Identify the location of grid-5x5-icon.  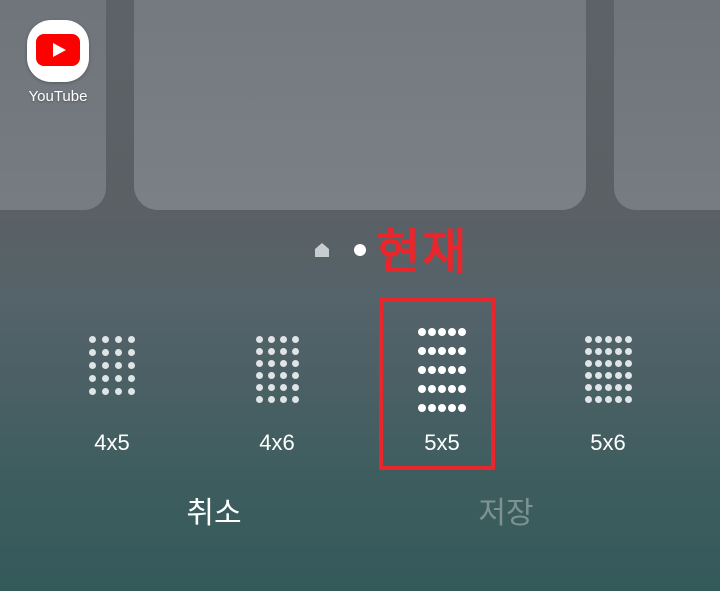
(442, 370).